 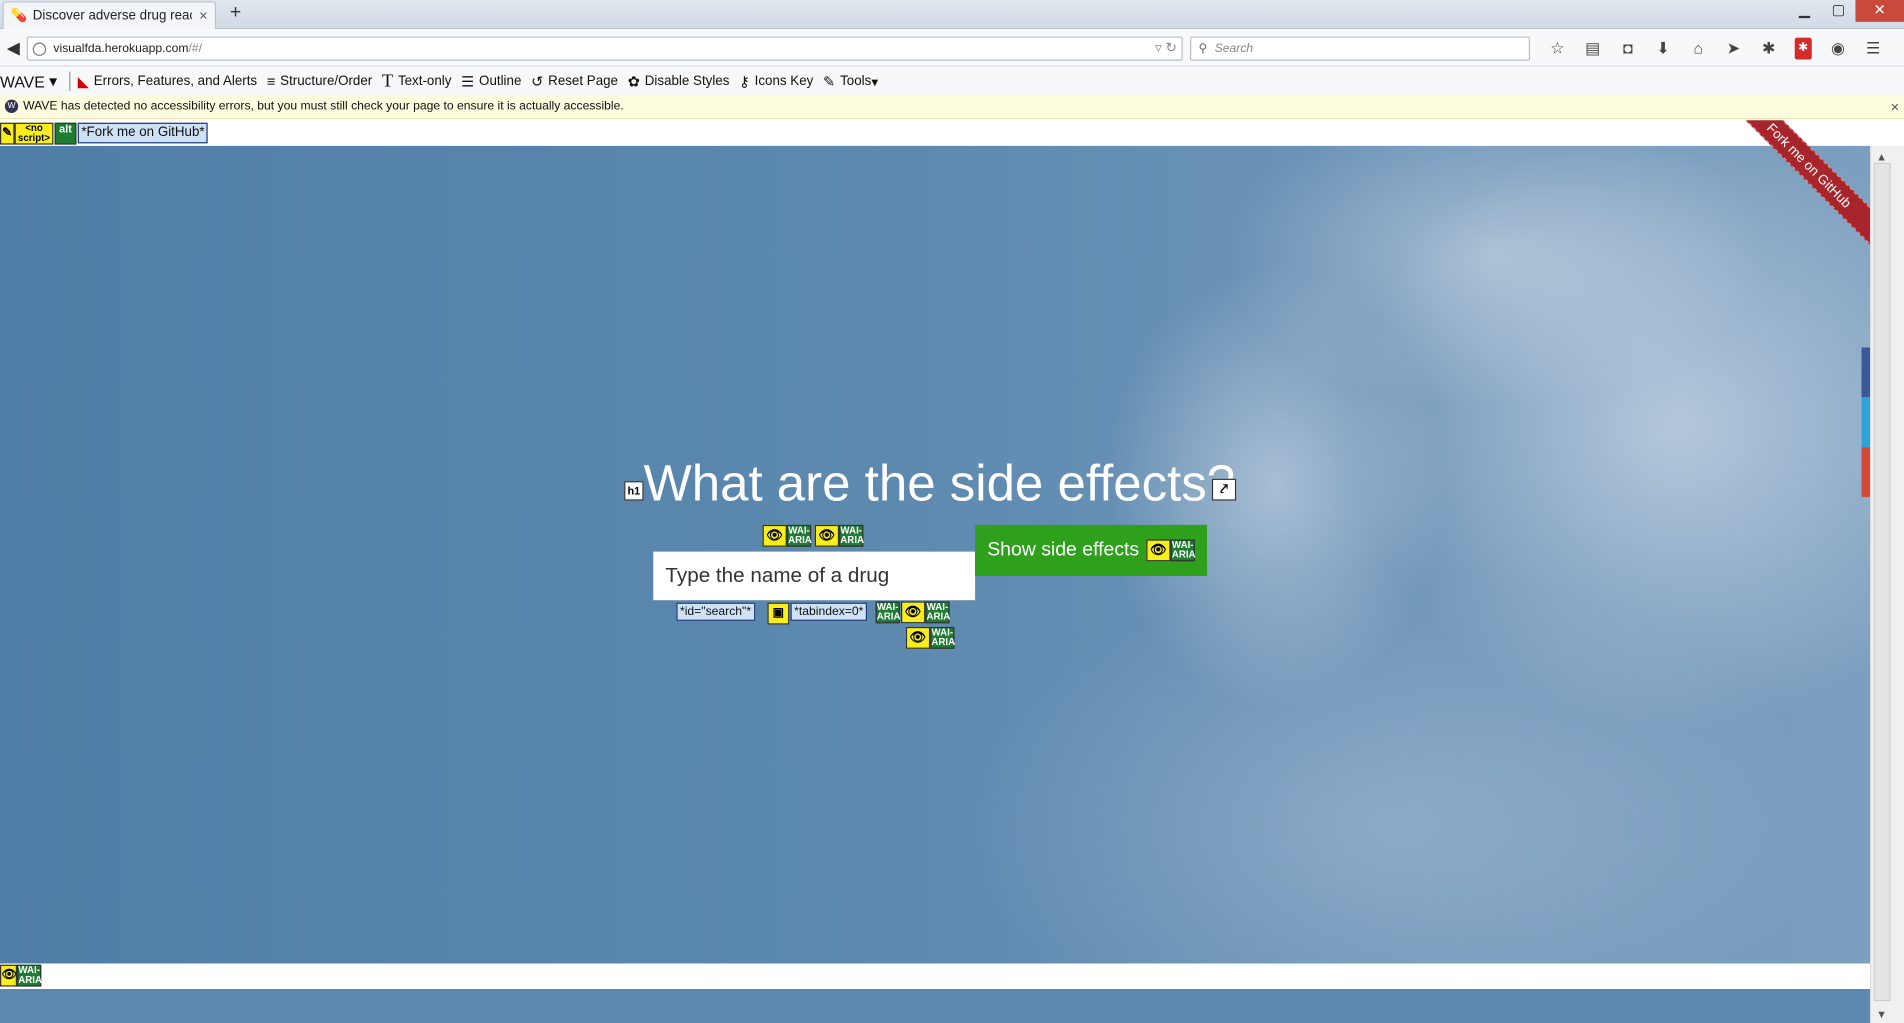 I want to click on icons-key-label: Icons Key, so click(x=784, y=81).